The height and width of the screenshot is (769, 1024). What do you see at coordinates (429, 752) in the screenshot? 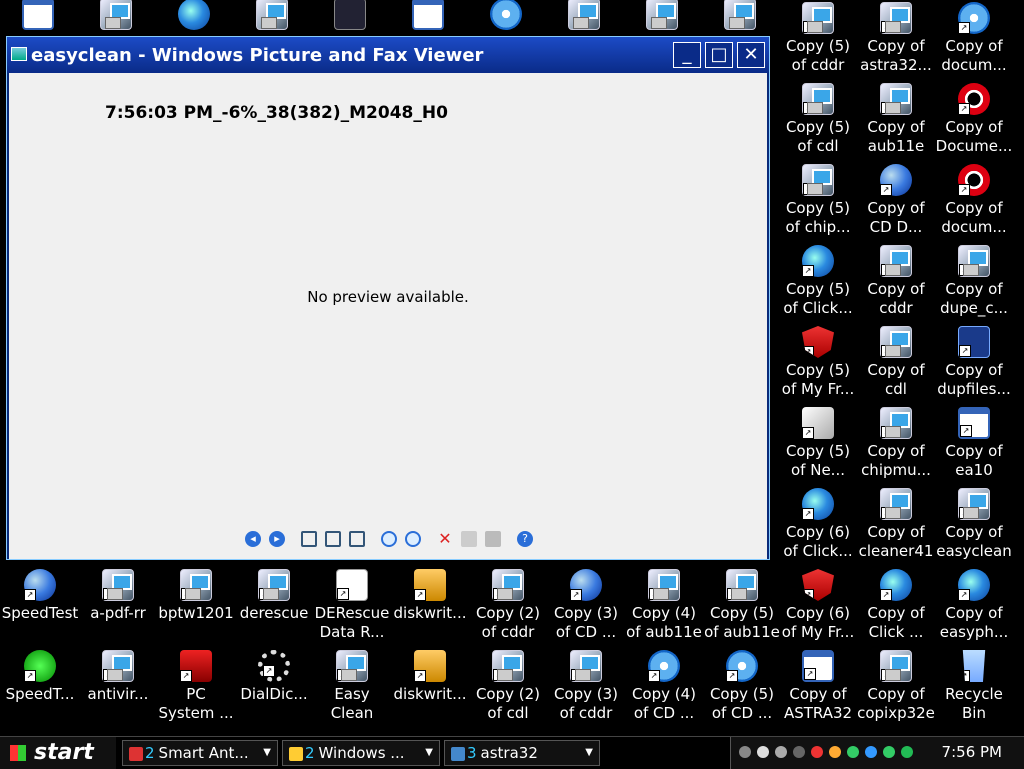
I see `chevron-down-icon: ▼` at bounding box center [429, 752].